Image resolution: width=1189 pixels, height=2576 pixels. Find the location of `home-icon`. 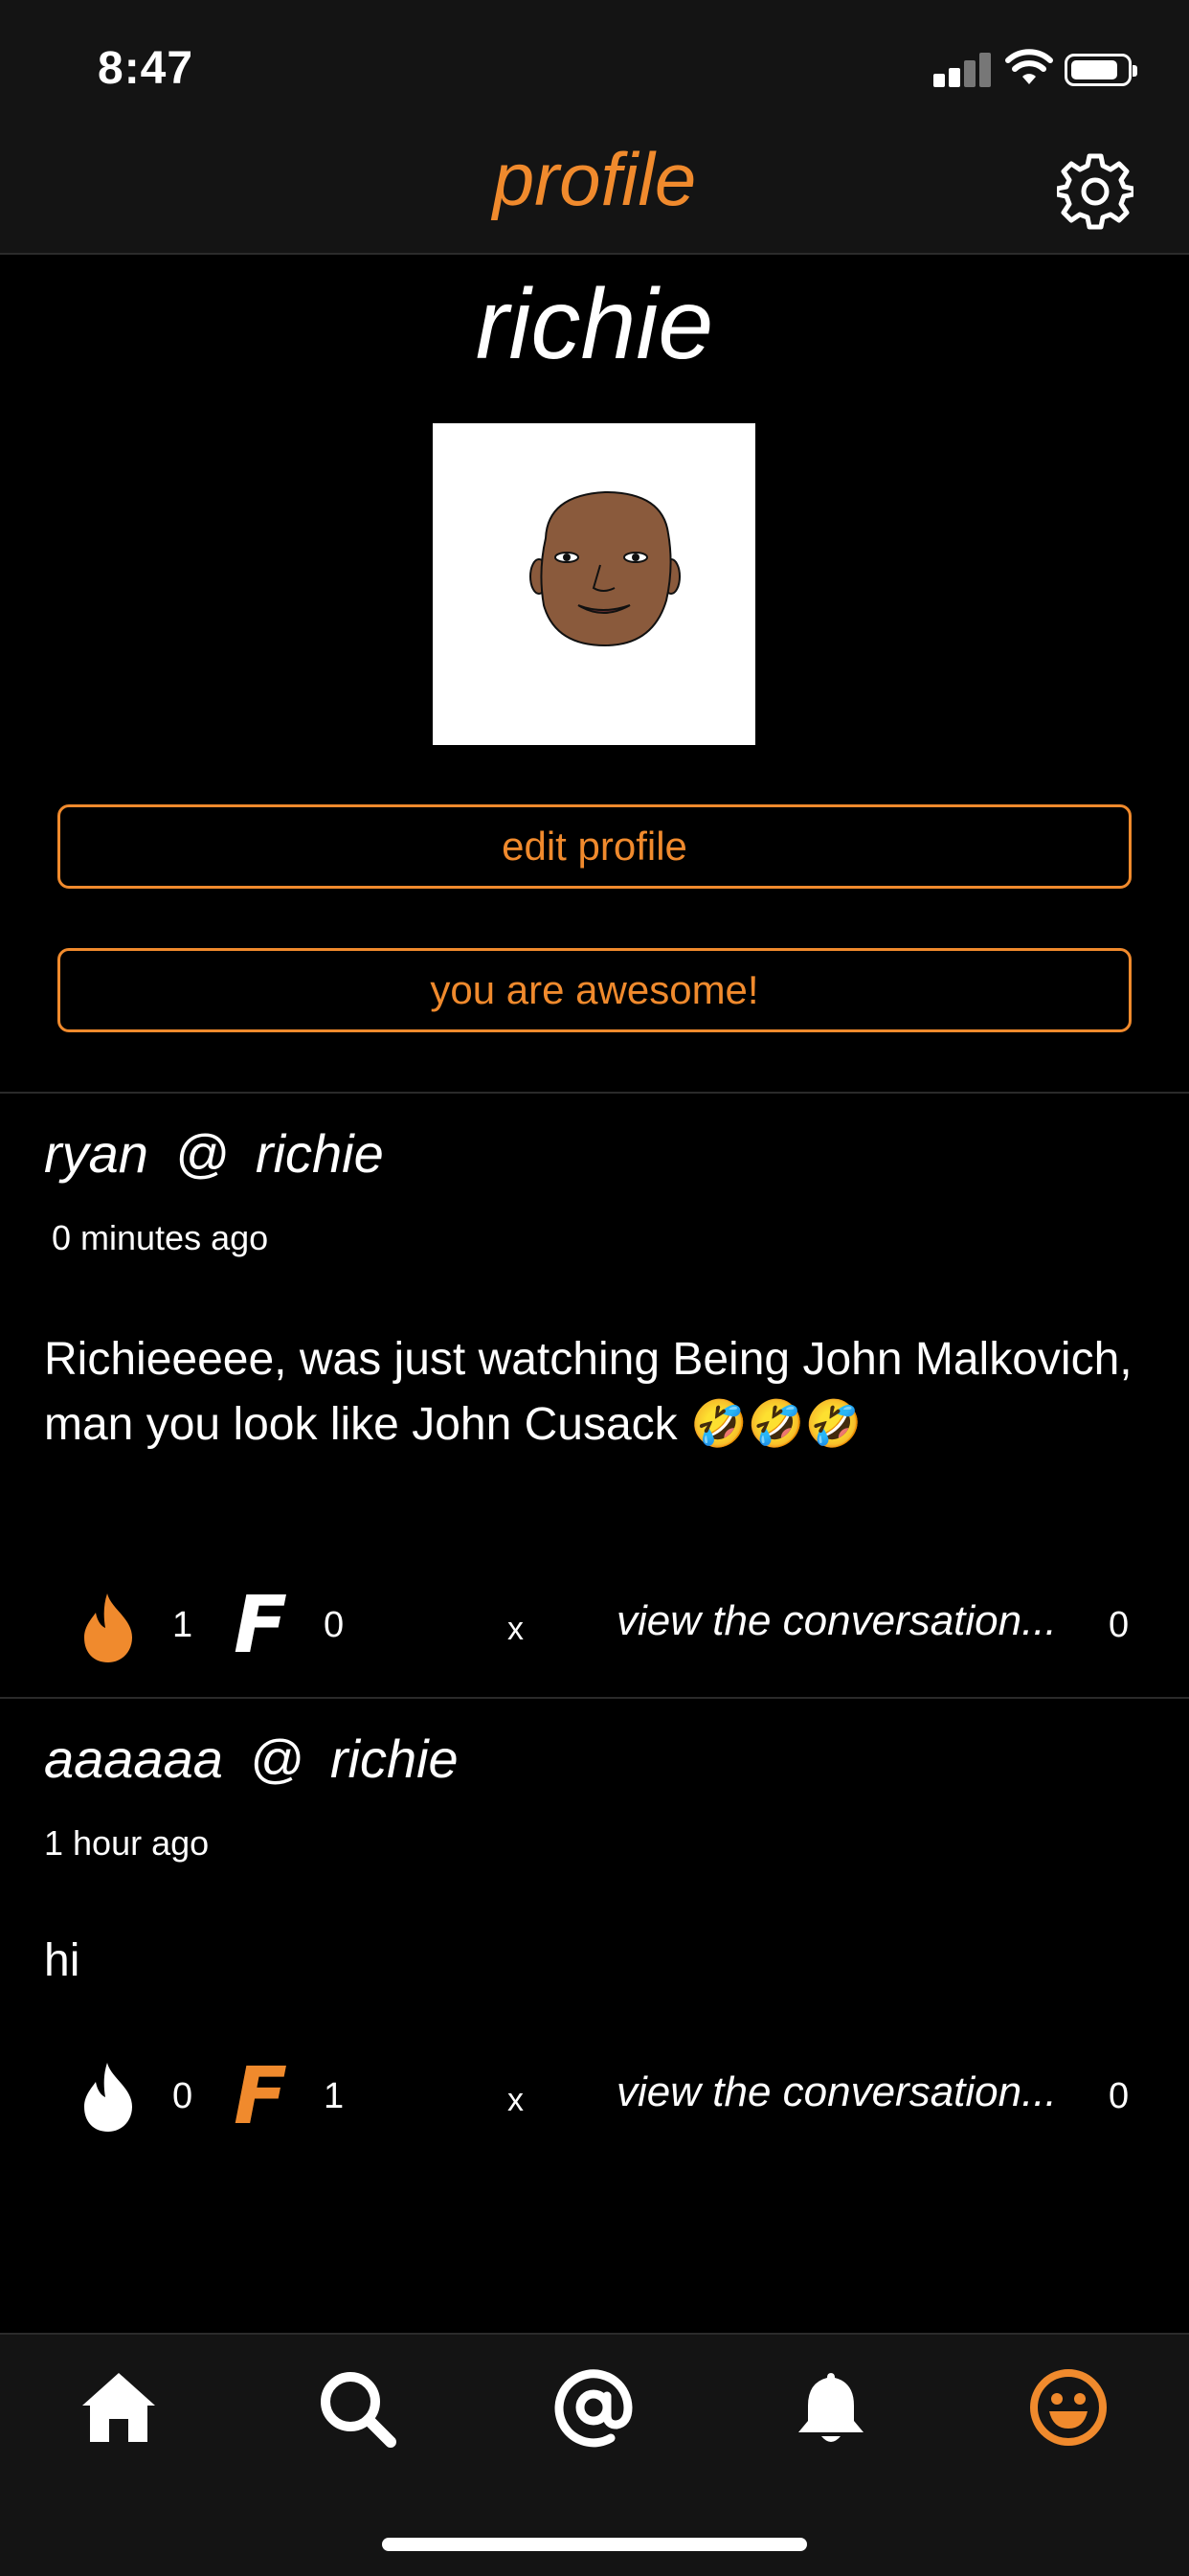

home-icon is located at coordinates (119, 2407).